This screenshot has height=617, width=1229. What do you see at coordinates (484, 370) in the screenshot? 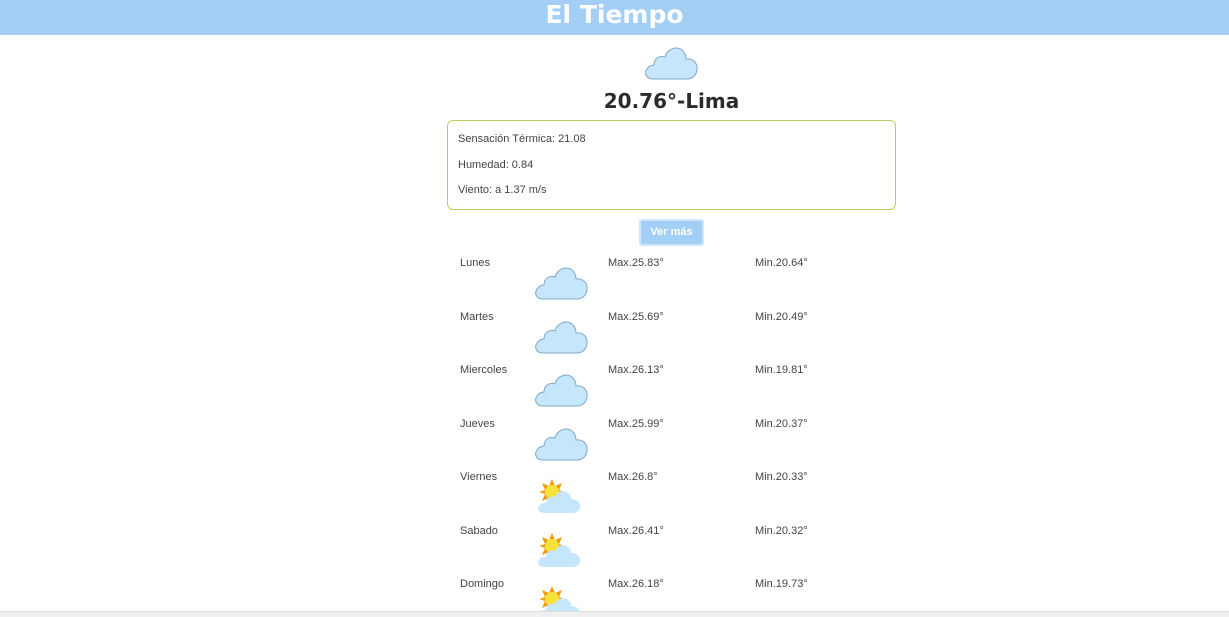
I see `forecast-day-name: Miercoles` at bounding box center [484, 370].